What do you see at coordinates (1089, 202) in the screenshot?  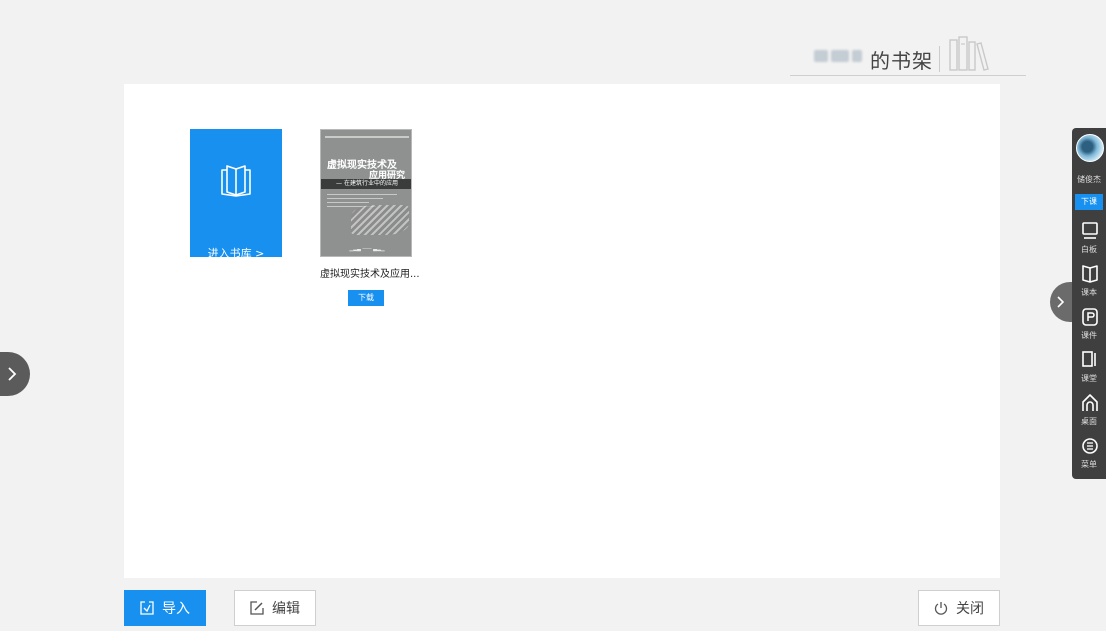 I see `end-class-button: 下课` at bounding box center [1089, 202].